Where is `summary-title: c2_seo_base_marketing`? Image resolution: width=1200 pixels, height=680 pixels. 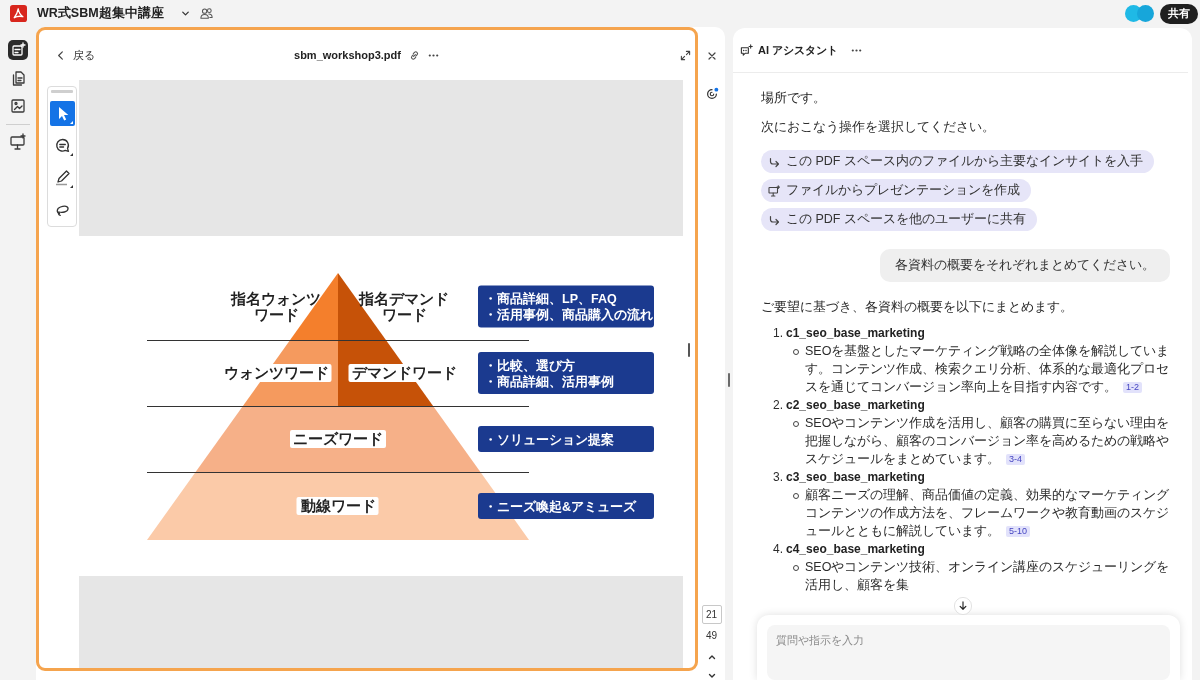 summary-title: c2_seo_base_marketing is located at coordinates (855, 405).